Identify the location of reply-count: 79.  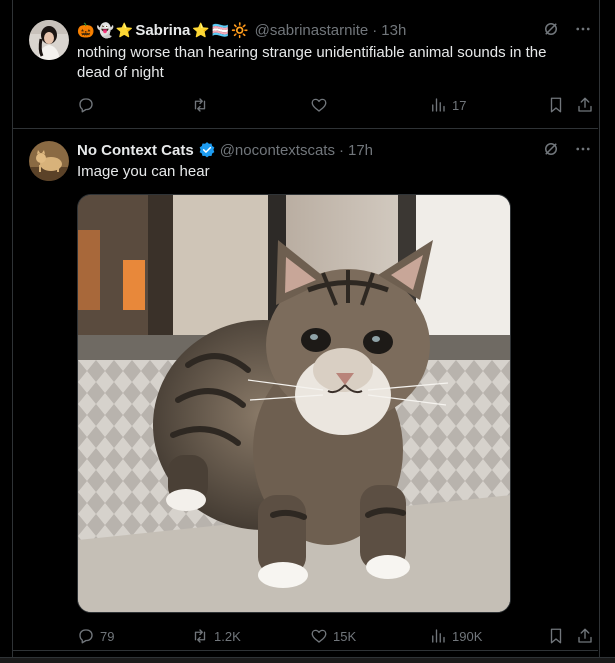
(107, 636).